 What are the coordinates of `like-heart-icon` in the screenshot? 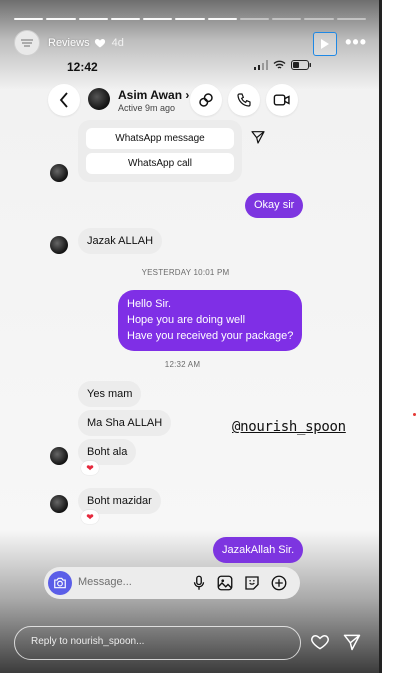 It's located at (320, 642).